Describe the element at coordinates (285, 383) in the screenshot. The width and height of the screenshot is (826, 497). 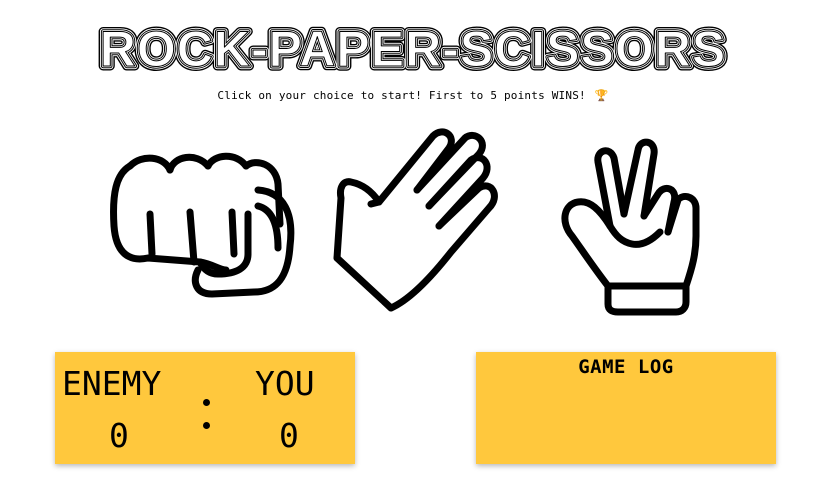
I see `you-label: YOU` at that location.